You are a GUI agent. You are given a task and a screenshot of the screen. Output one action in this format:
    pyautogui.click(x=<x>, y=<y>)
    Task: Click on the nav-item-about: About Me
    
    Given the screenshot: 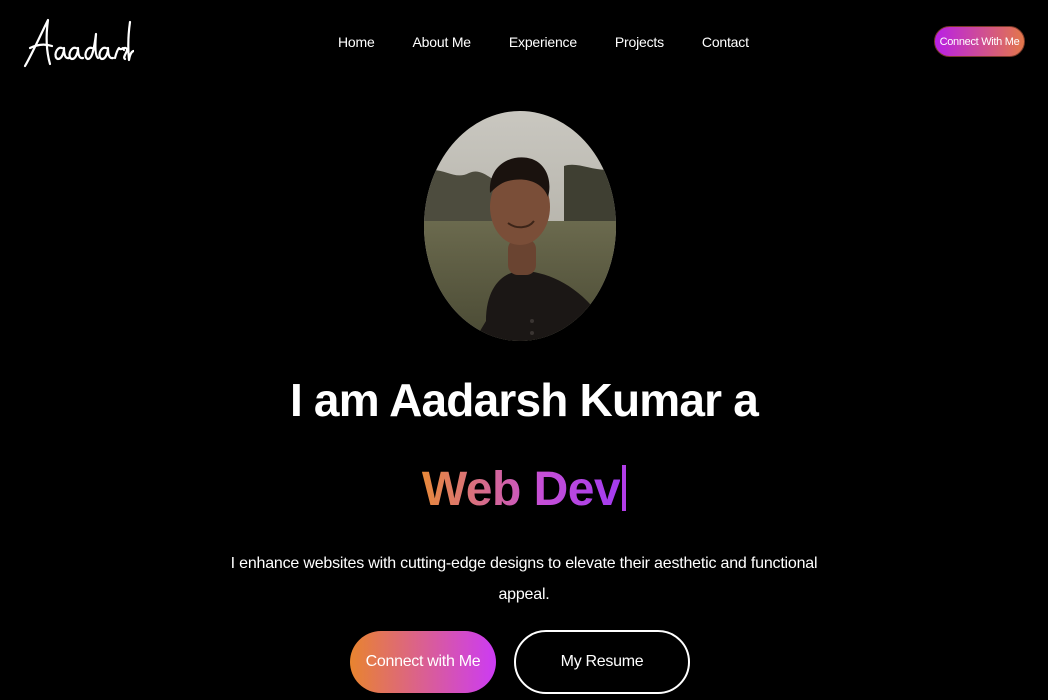 What is the action you would take?
    pyautogui.click(x=442, y=42)
    